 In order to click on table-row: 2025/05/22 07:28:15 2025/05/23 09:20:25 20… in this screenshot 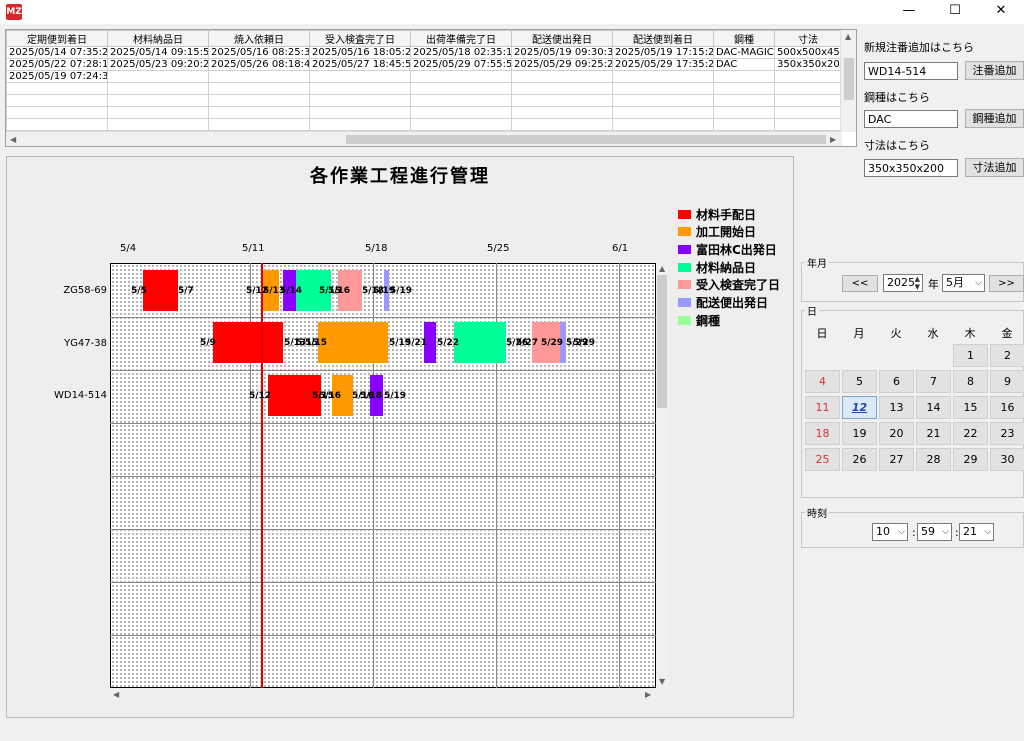, I will do `click(424, 64)`.